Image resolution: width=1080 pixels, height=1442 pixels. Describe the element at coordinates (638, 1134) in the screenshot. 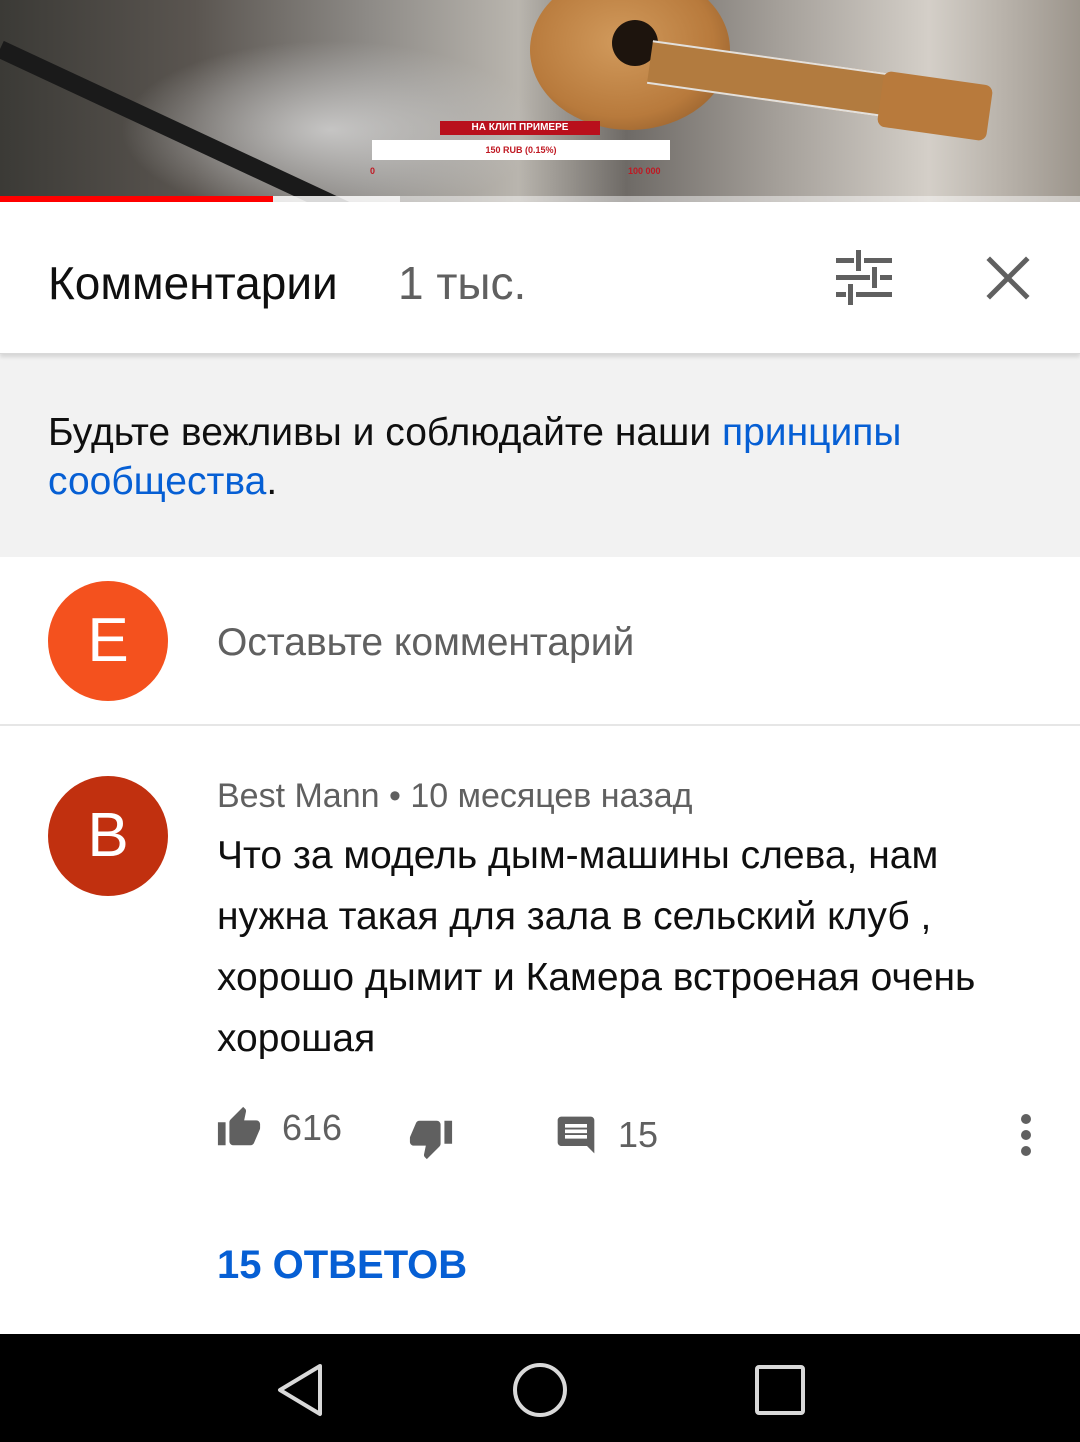

I see `reply-count: 15` at that location.